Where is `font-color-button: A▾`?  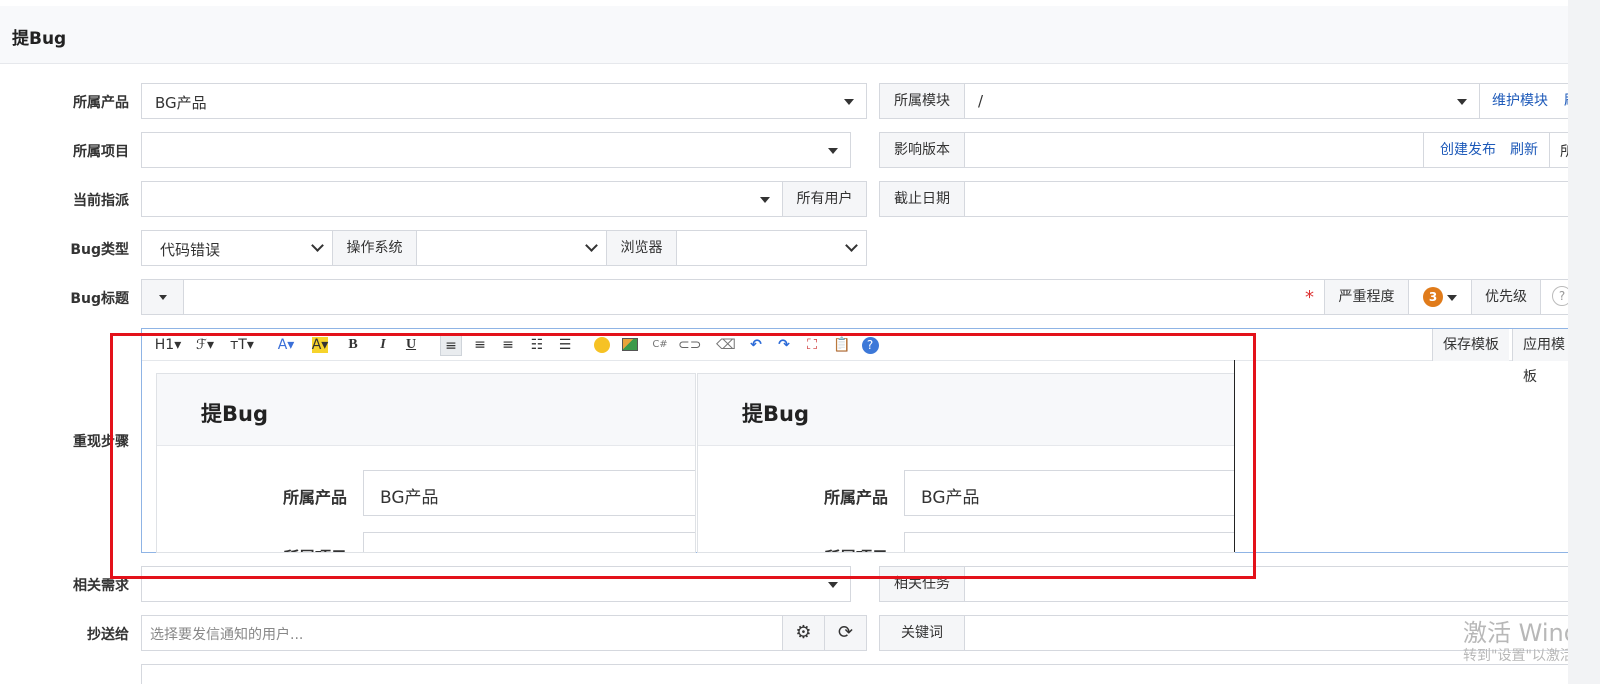
font-color-button: A▾ is located at coordinates (286, 345).